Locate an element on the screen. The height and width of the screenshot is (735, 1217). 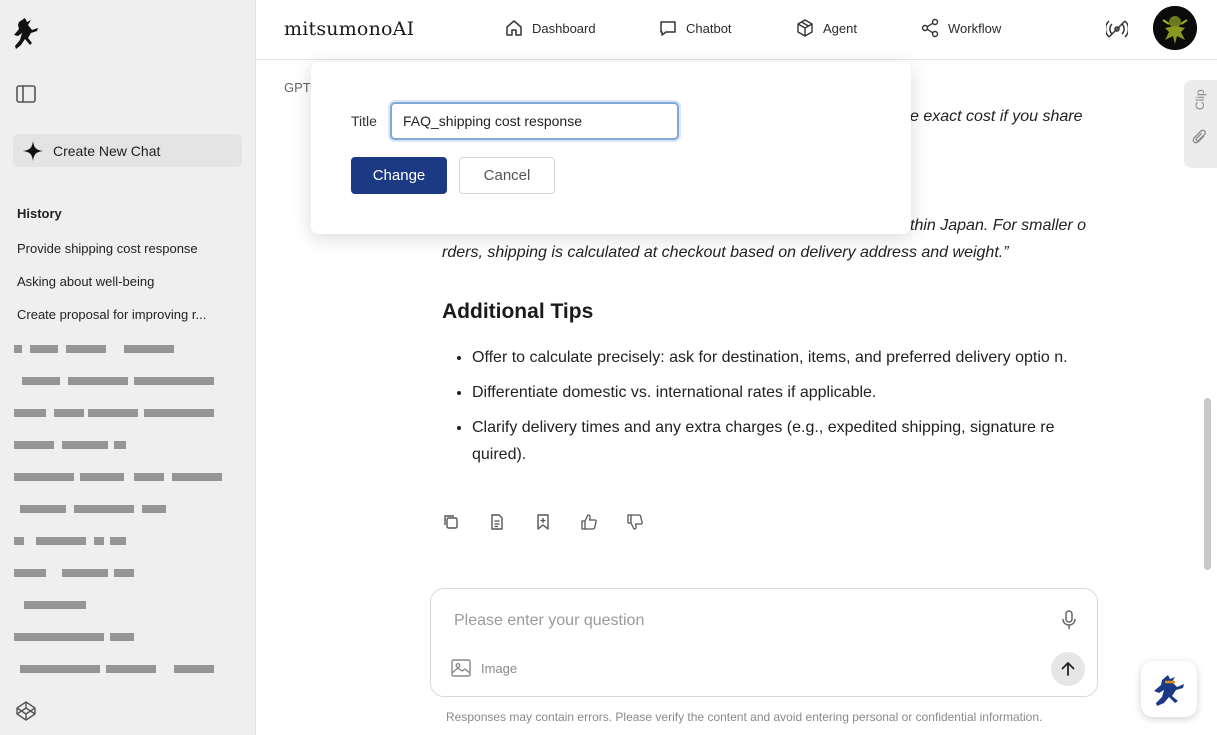
scrollbar-thumb is located at coordinates (1207, 484).